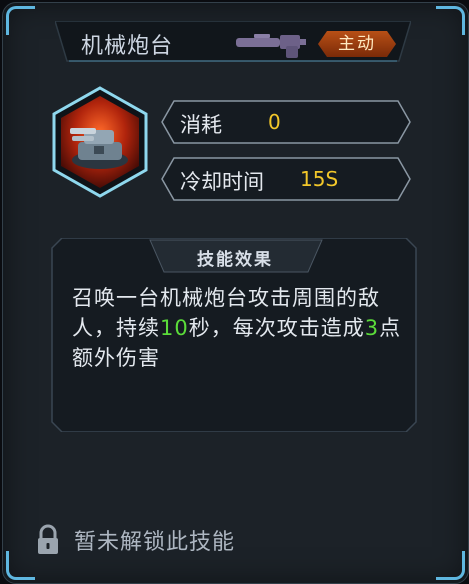 This screenshot has height=584, width=469. What do you see at coordinates (319, 179) in the screenshot?
I see `stat-value: 15S` at bounding box center [319, 179].